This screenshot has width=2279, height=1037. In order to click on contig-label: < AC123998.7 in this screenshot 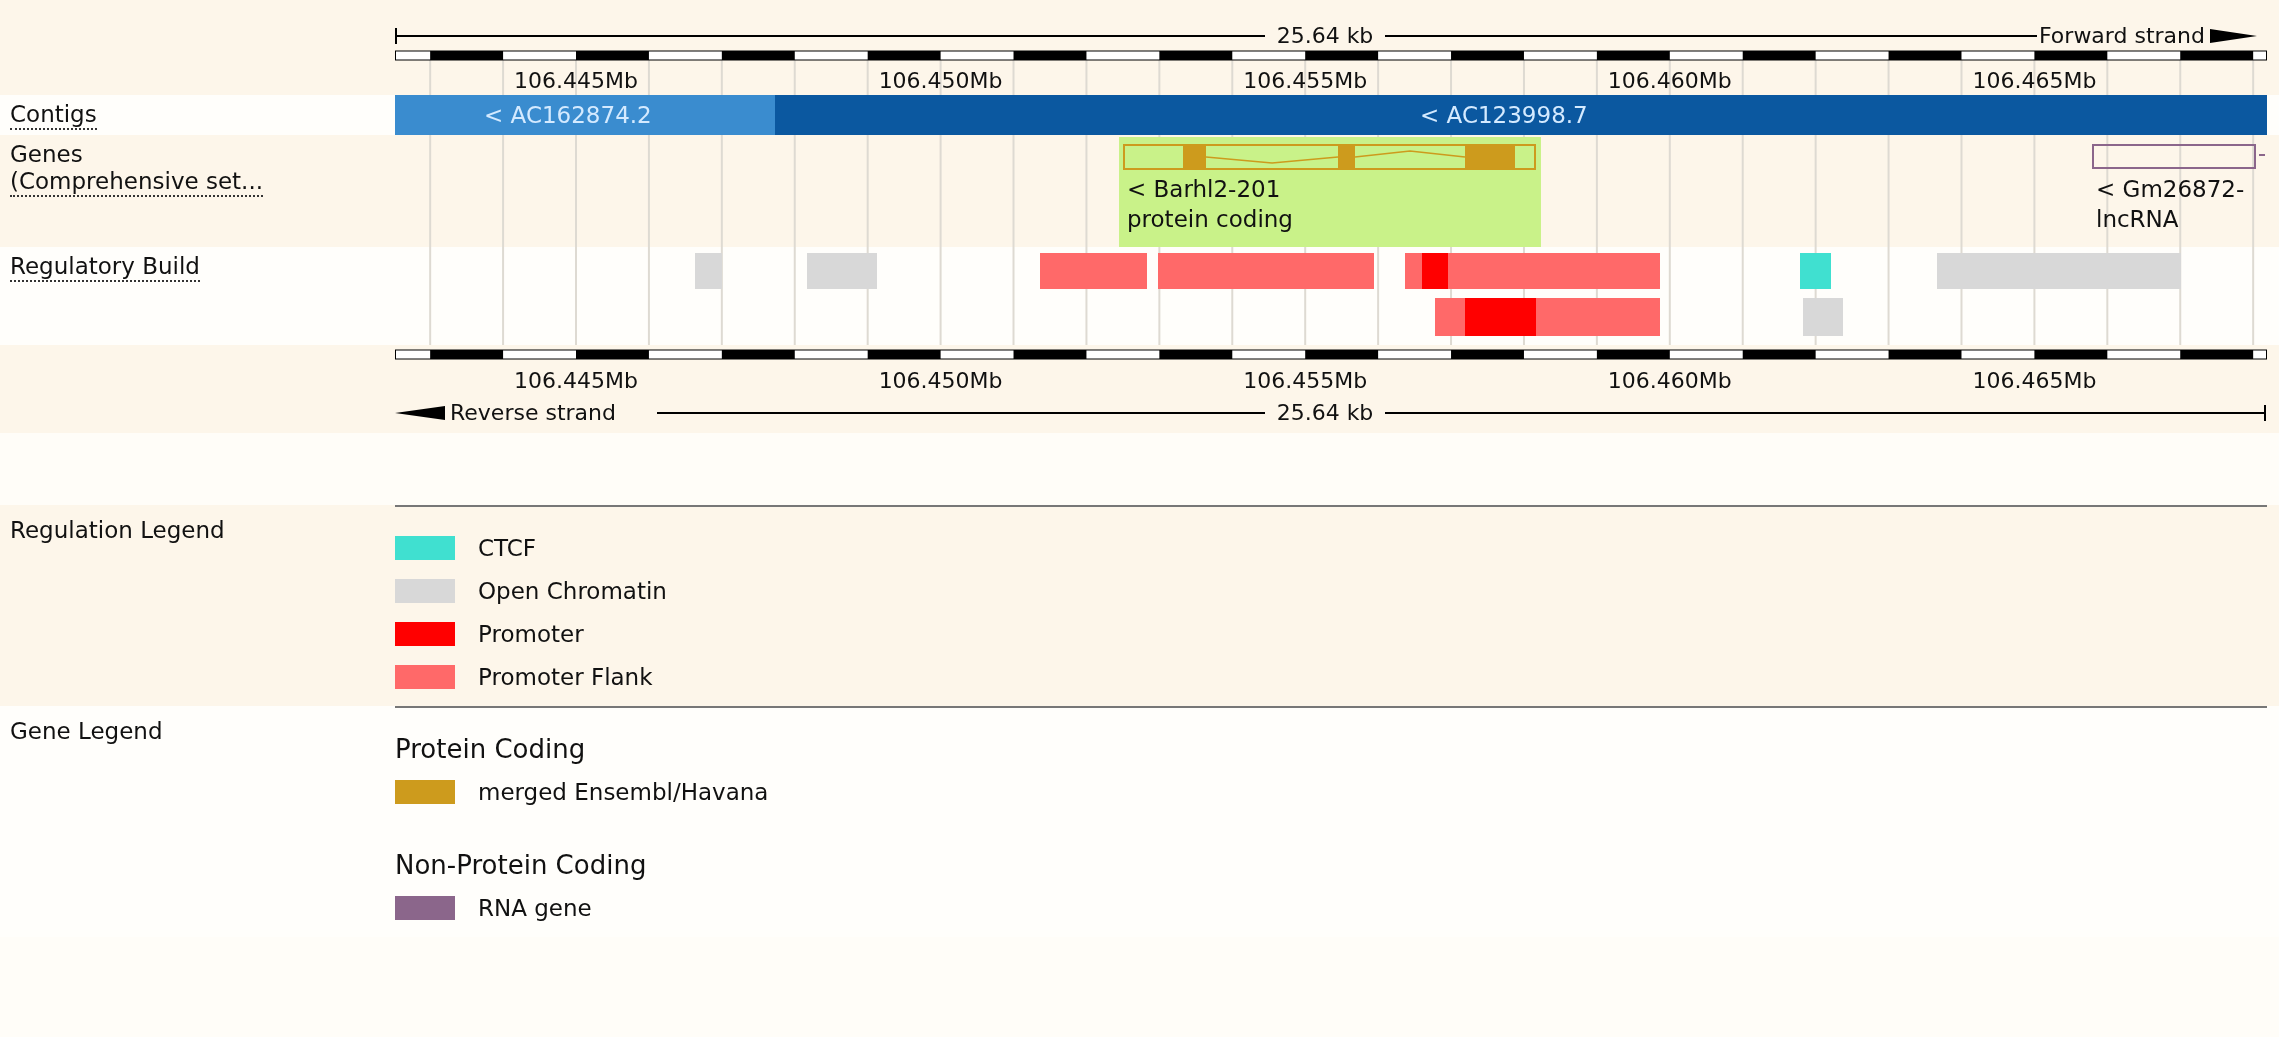, I will do `click(1504, 115)`.